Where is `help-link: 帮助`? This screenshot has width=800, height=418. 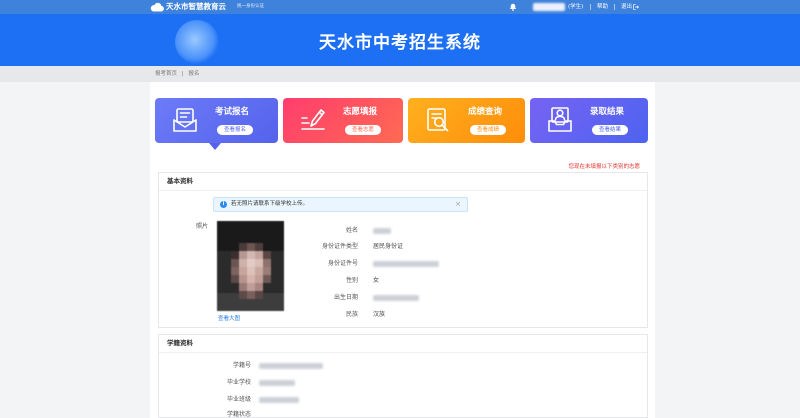 help-link: 帮助 is located at coordinates (602, 7).